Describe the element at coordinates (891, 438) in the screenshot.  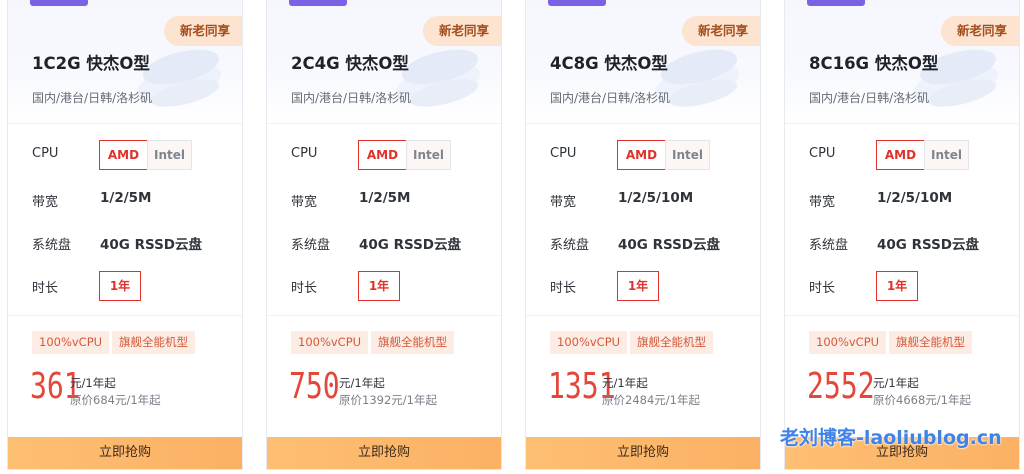
I see `watermark-text: 老刘博客-laoliublog.cn` at that location.